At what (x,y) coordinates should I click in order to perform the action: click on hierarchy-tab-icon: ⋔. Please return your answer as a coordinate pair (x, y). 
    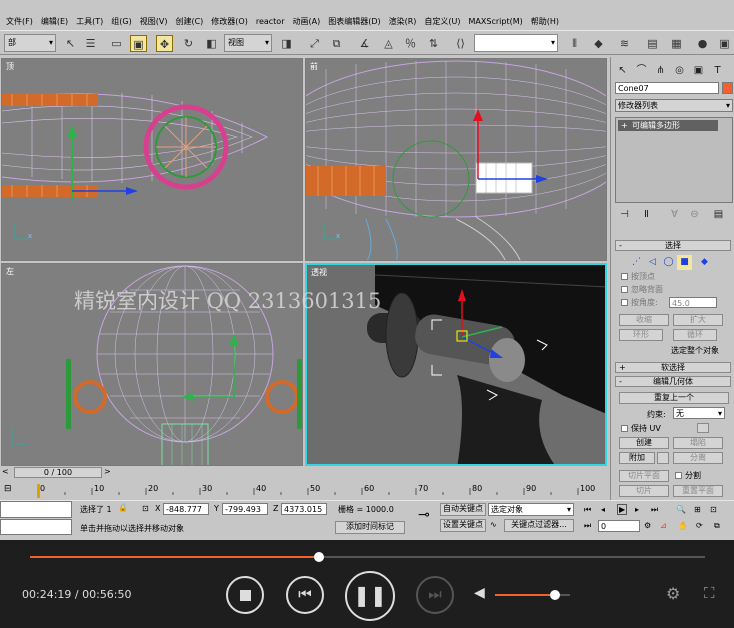
    Looking at the image, I should click on (660, 70).